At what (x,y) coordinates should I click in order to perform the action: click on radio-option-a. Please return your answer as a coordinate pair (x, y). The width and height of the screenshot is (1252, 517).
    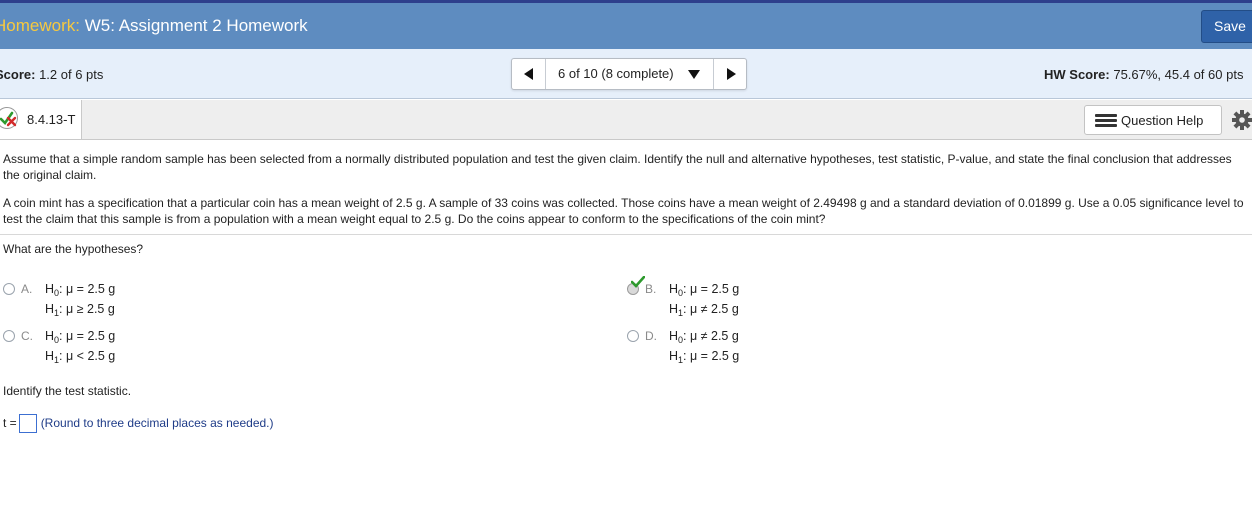
    Looking at the image, I should click on (9, 289).